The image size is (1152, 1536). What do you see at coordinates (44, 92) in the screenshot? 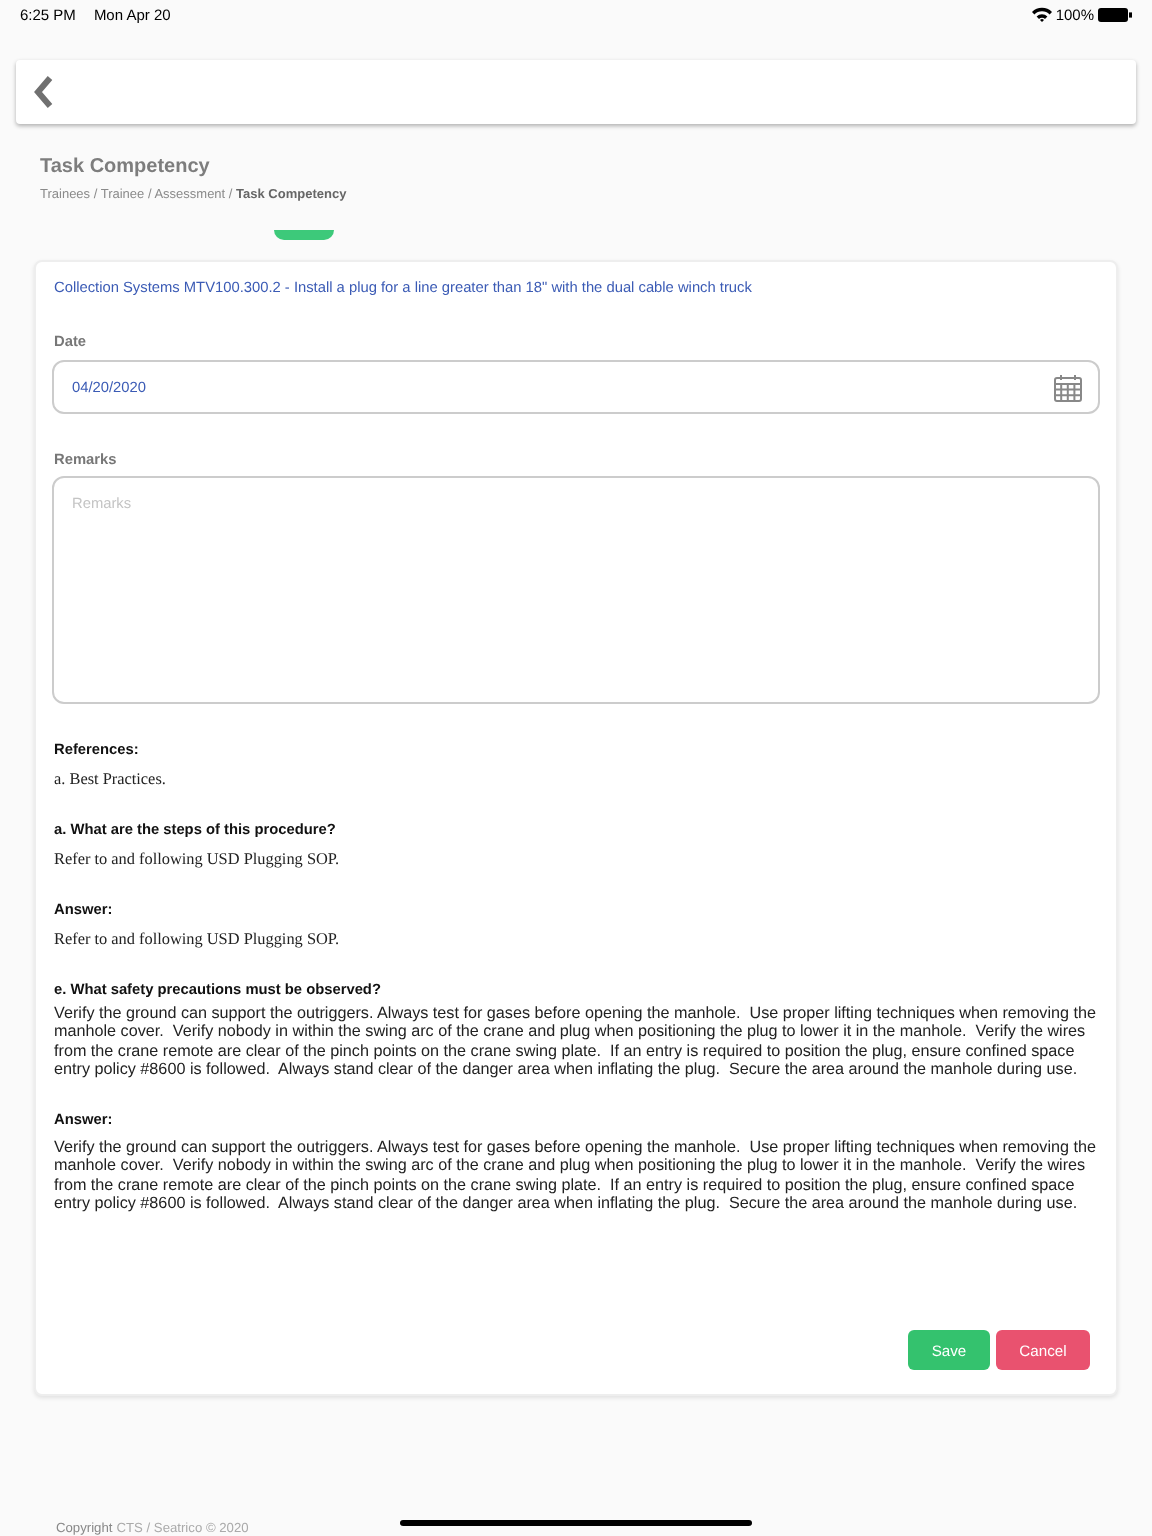
I see `back-icon` at bounding box center [44, 92].